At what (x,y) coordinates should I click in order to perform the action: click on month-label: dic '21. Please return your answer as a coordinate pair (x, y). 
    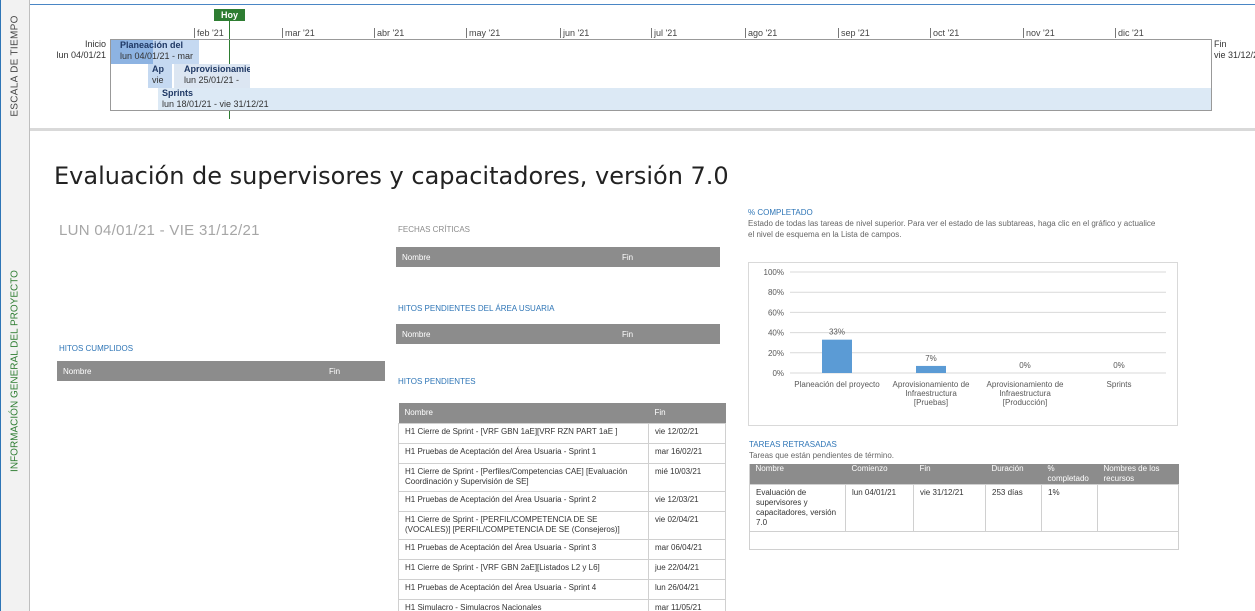
    Looking at the image, I should click on (1129, 33).